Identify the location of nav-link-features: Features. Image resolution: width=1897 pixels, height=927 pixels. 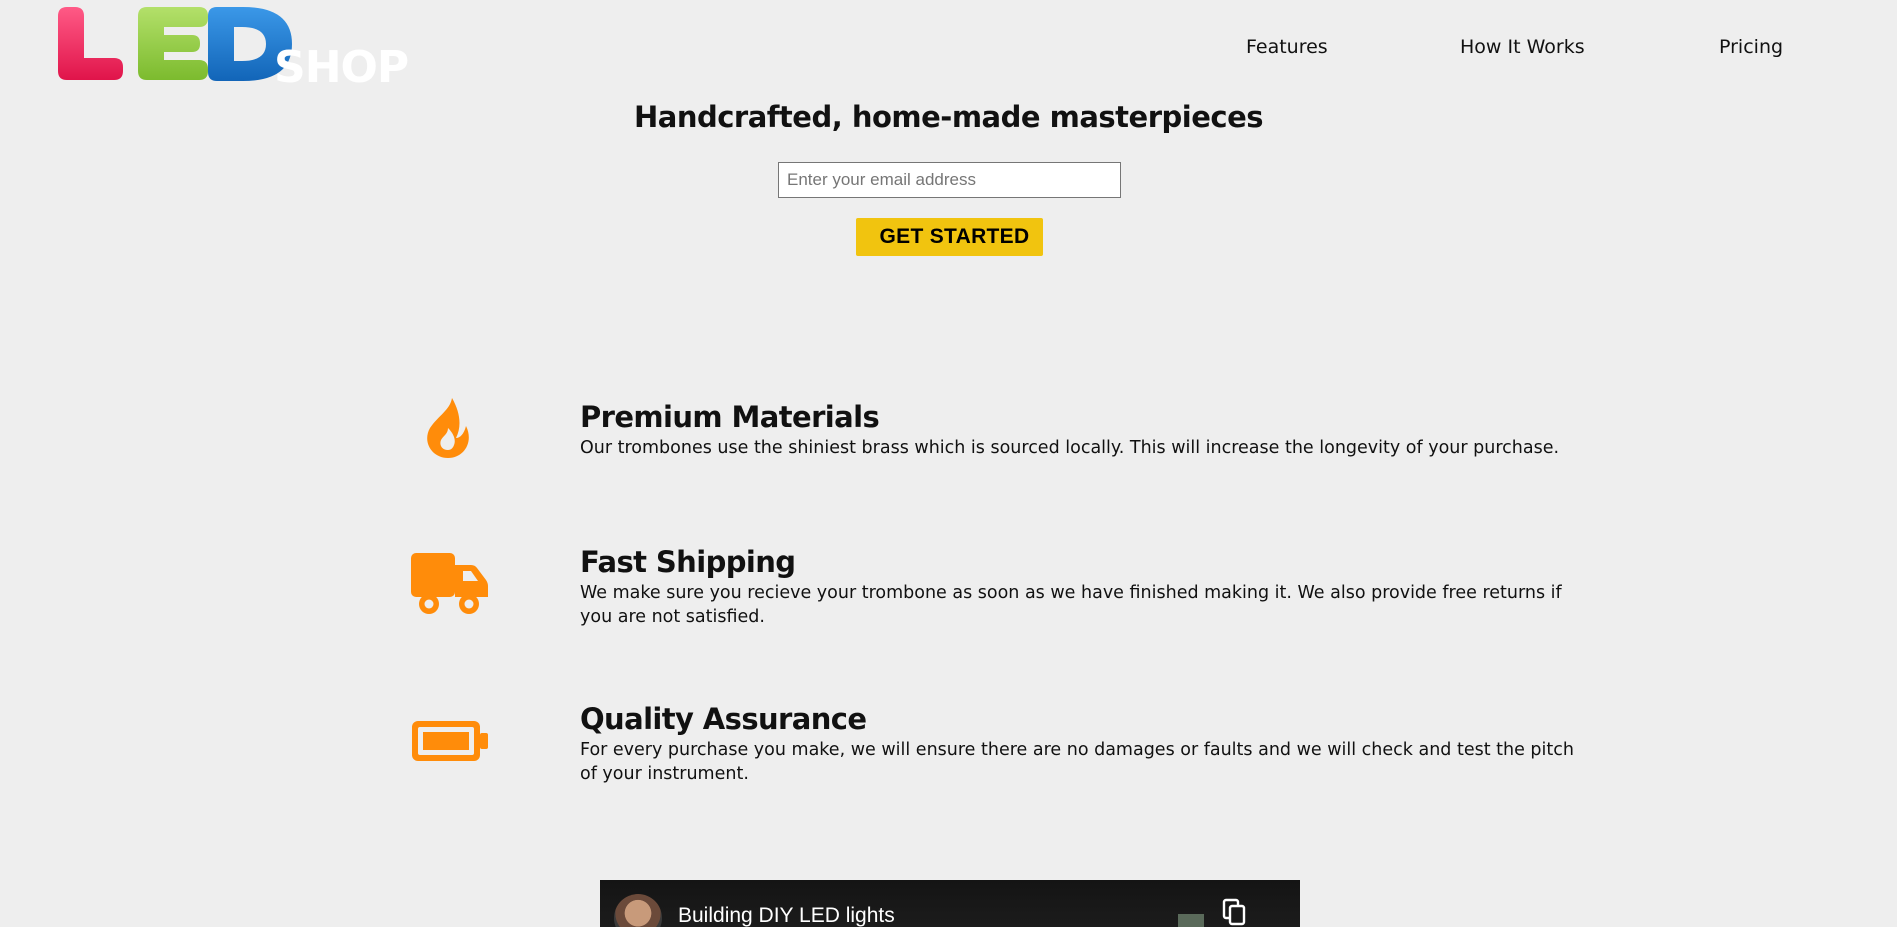
(1287, 47).